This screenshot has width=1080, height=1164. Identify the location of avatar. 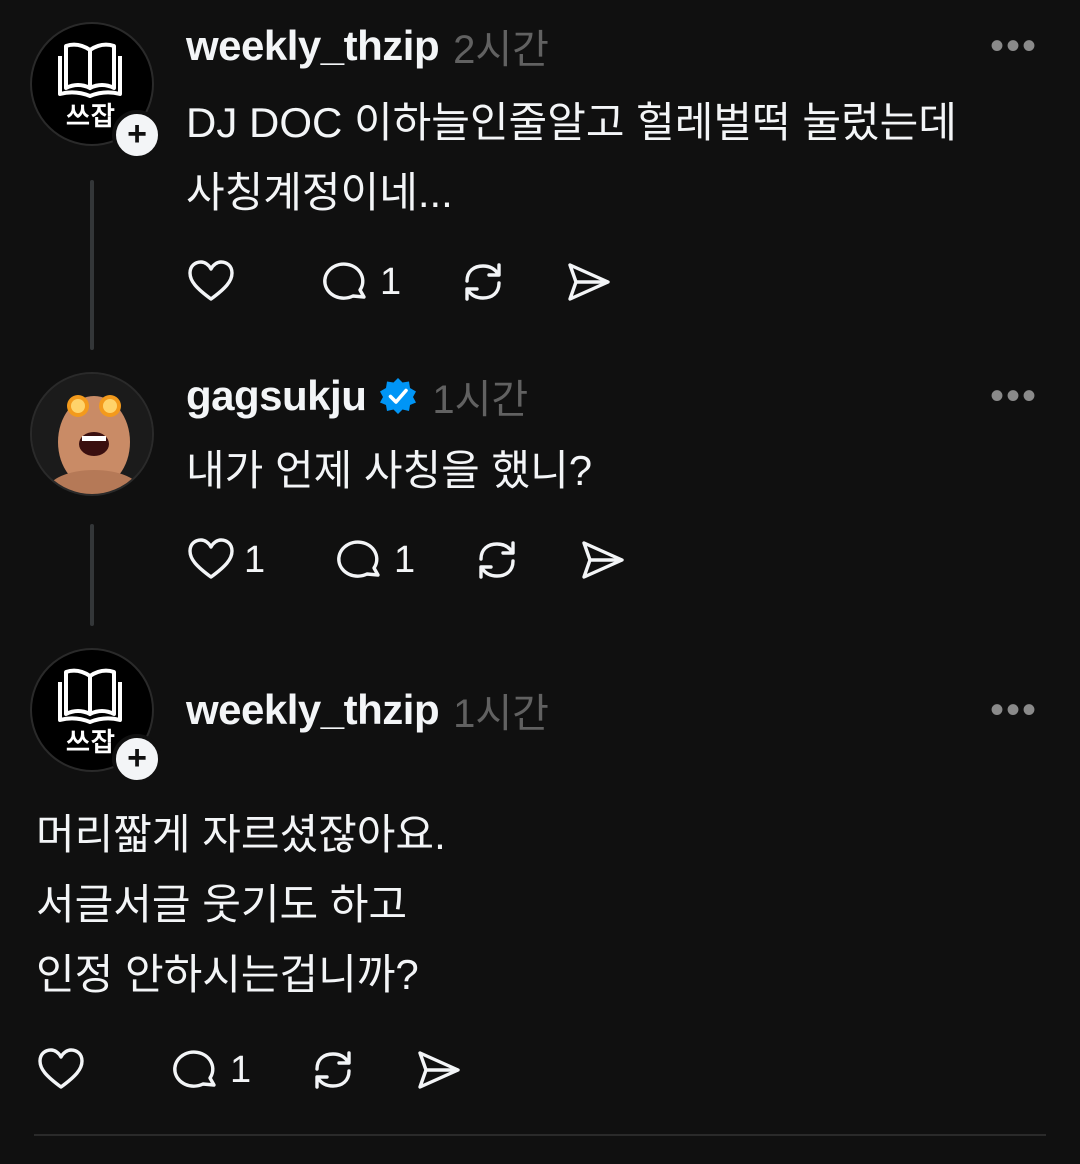
(92, 434).